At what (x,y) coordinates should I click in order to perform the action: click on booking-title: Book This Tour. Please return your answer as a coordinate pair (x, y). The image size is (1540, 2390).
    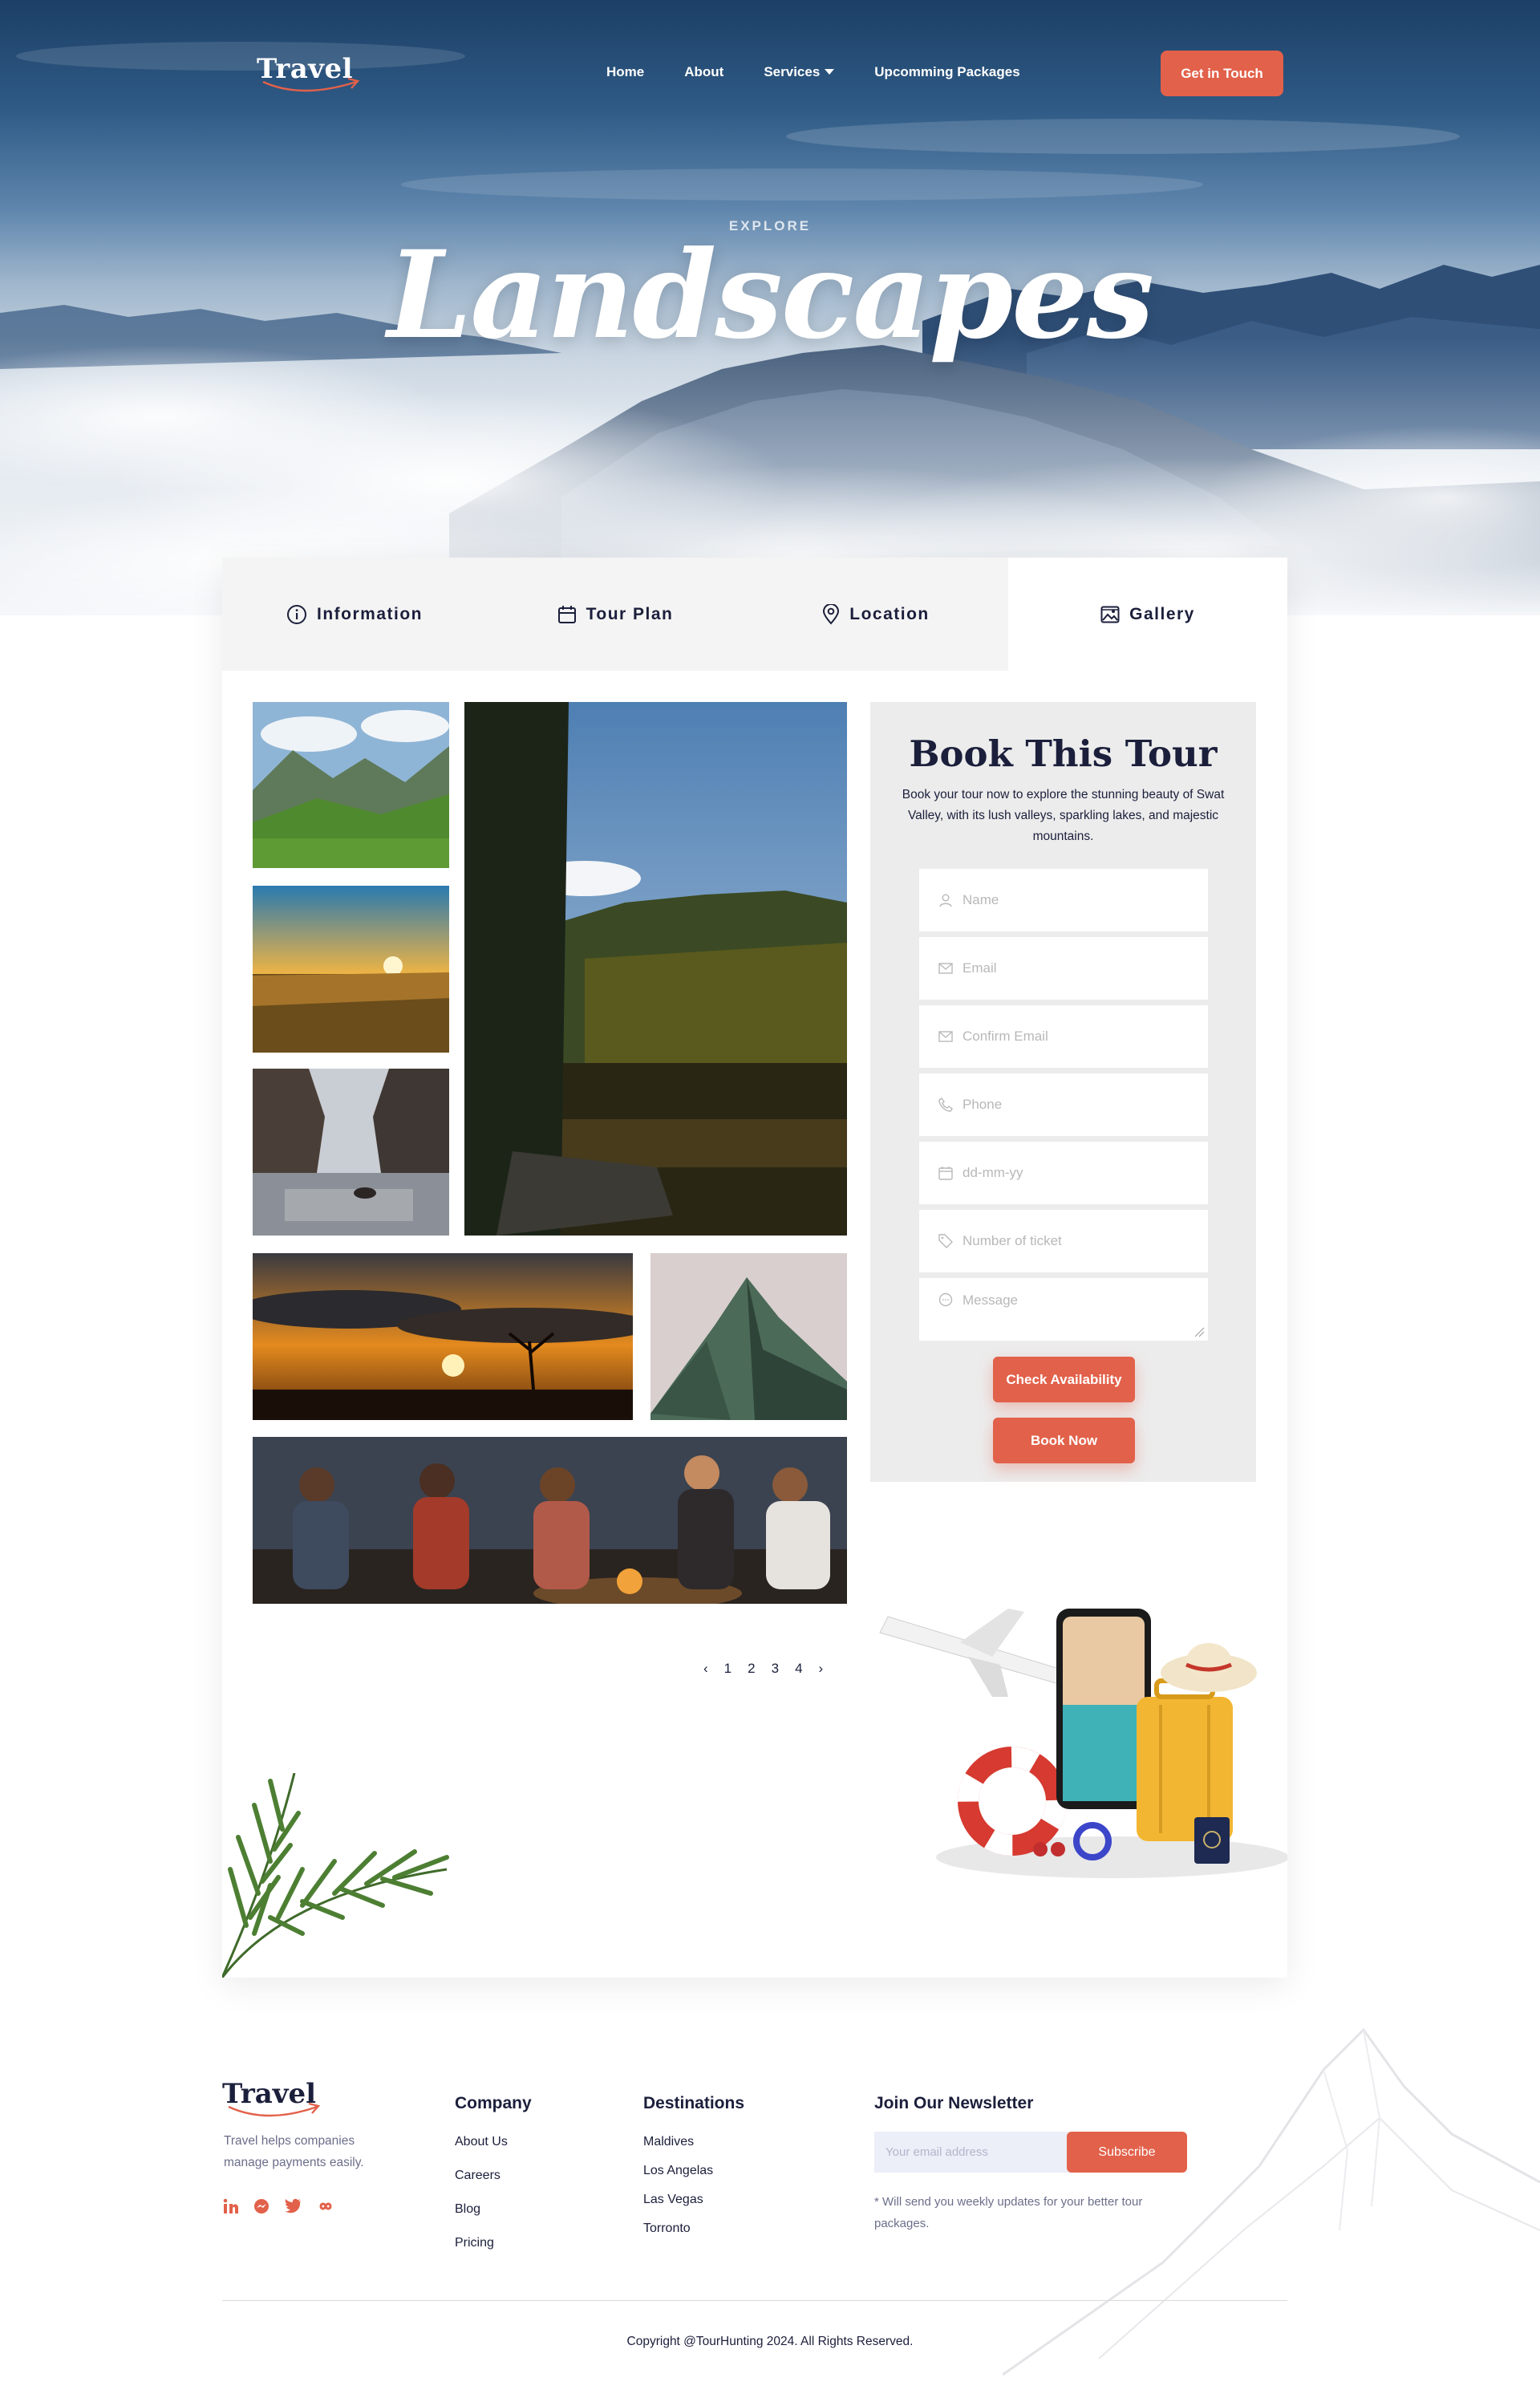
    Looking at the image, I should click on (1063, 753).